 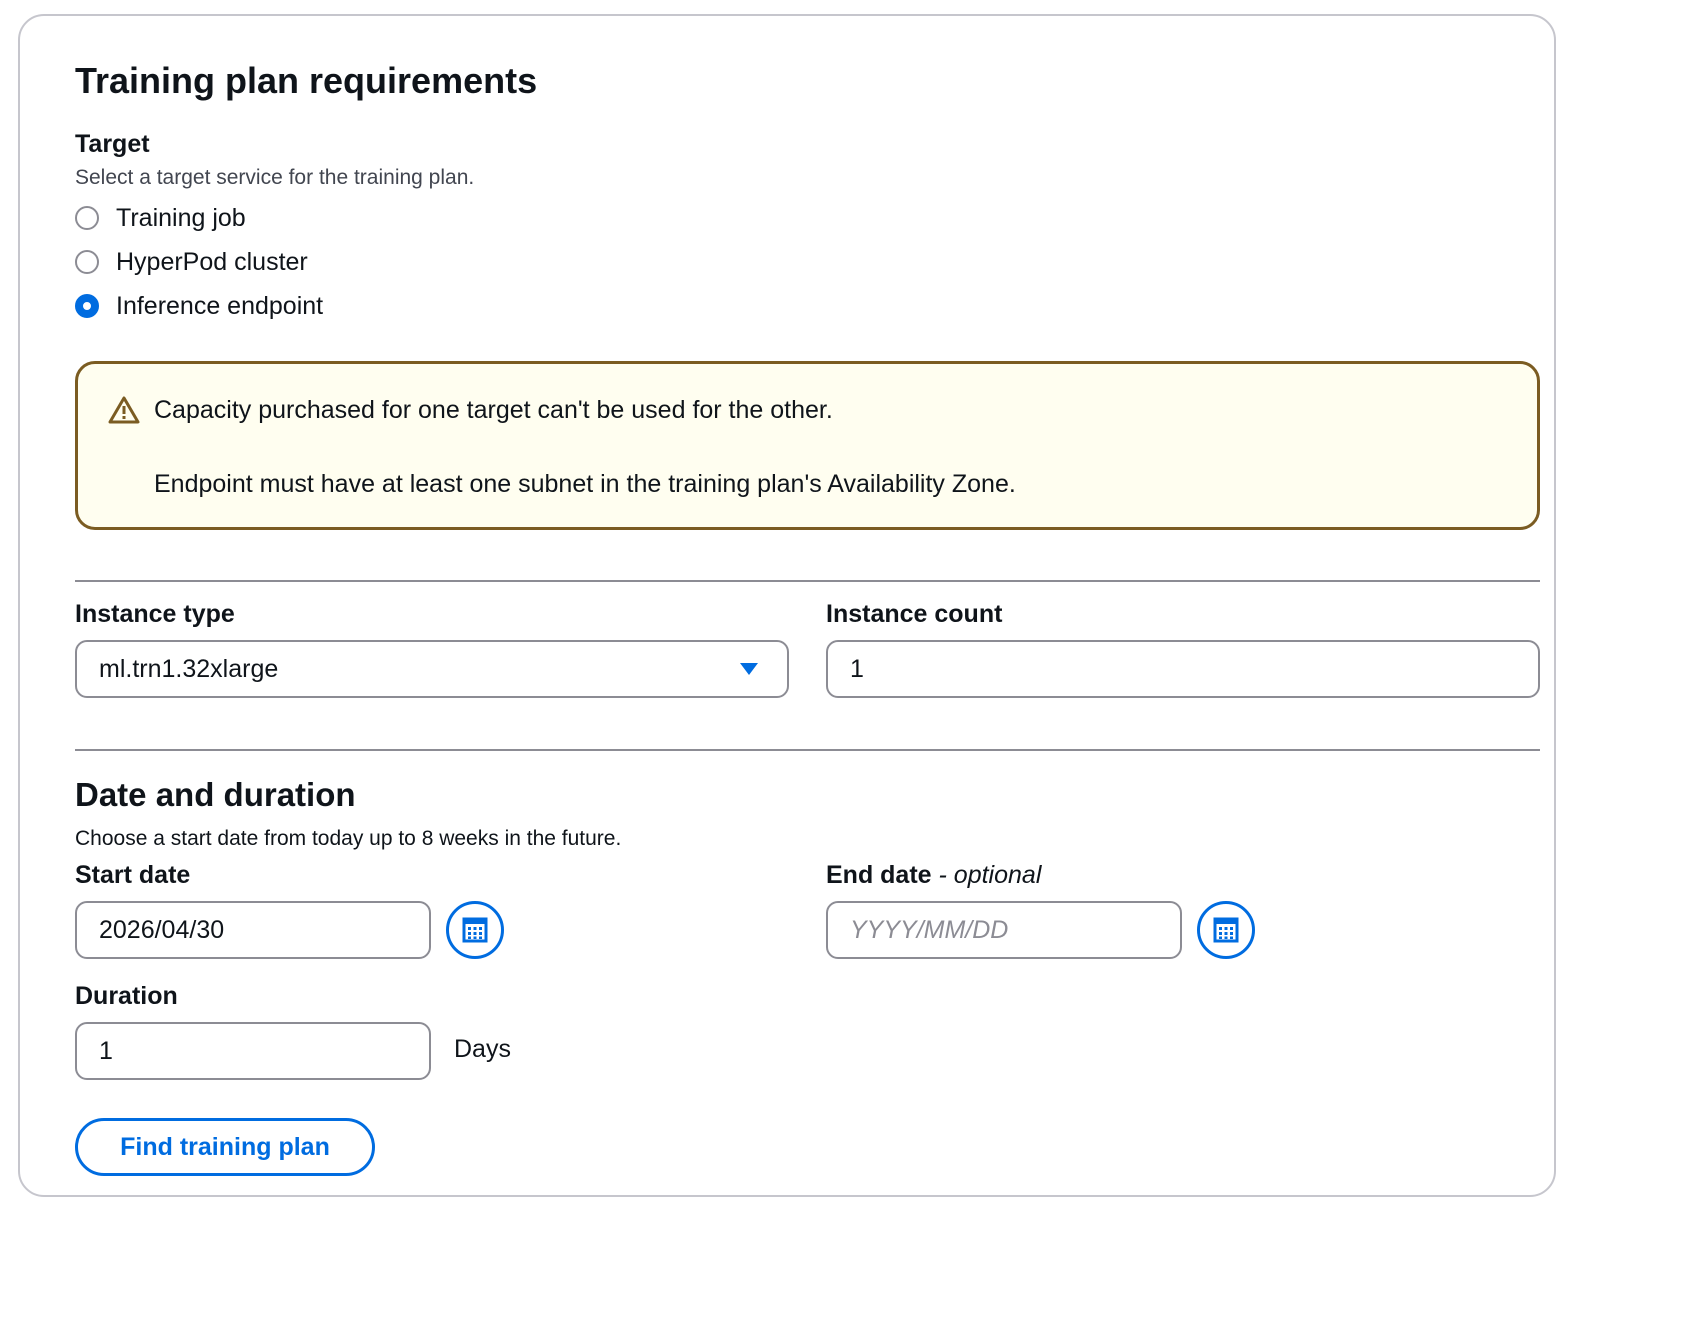 What do you see at coordinates (181, 217) in the screenshot?
I see `radio-training-job-label: Training job` at bounding box center [181, 217].